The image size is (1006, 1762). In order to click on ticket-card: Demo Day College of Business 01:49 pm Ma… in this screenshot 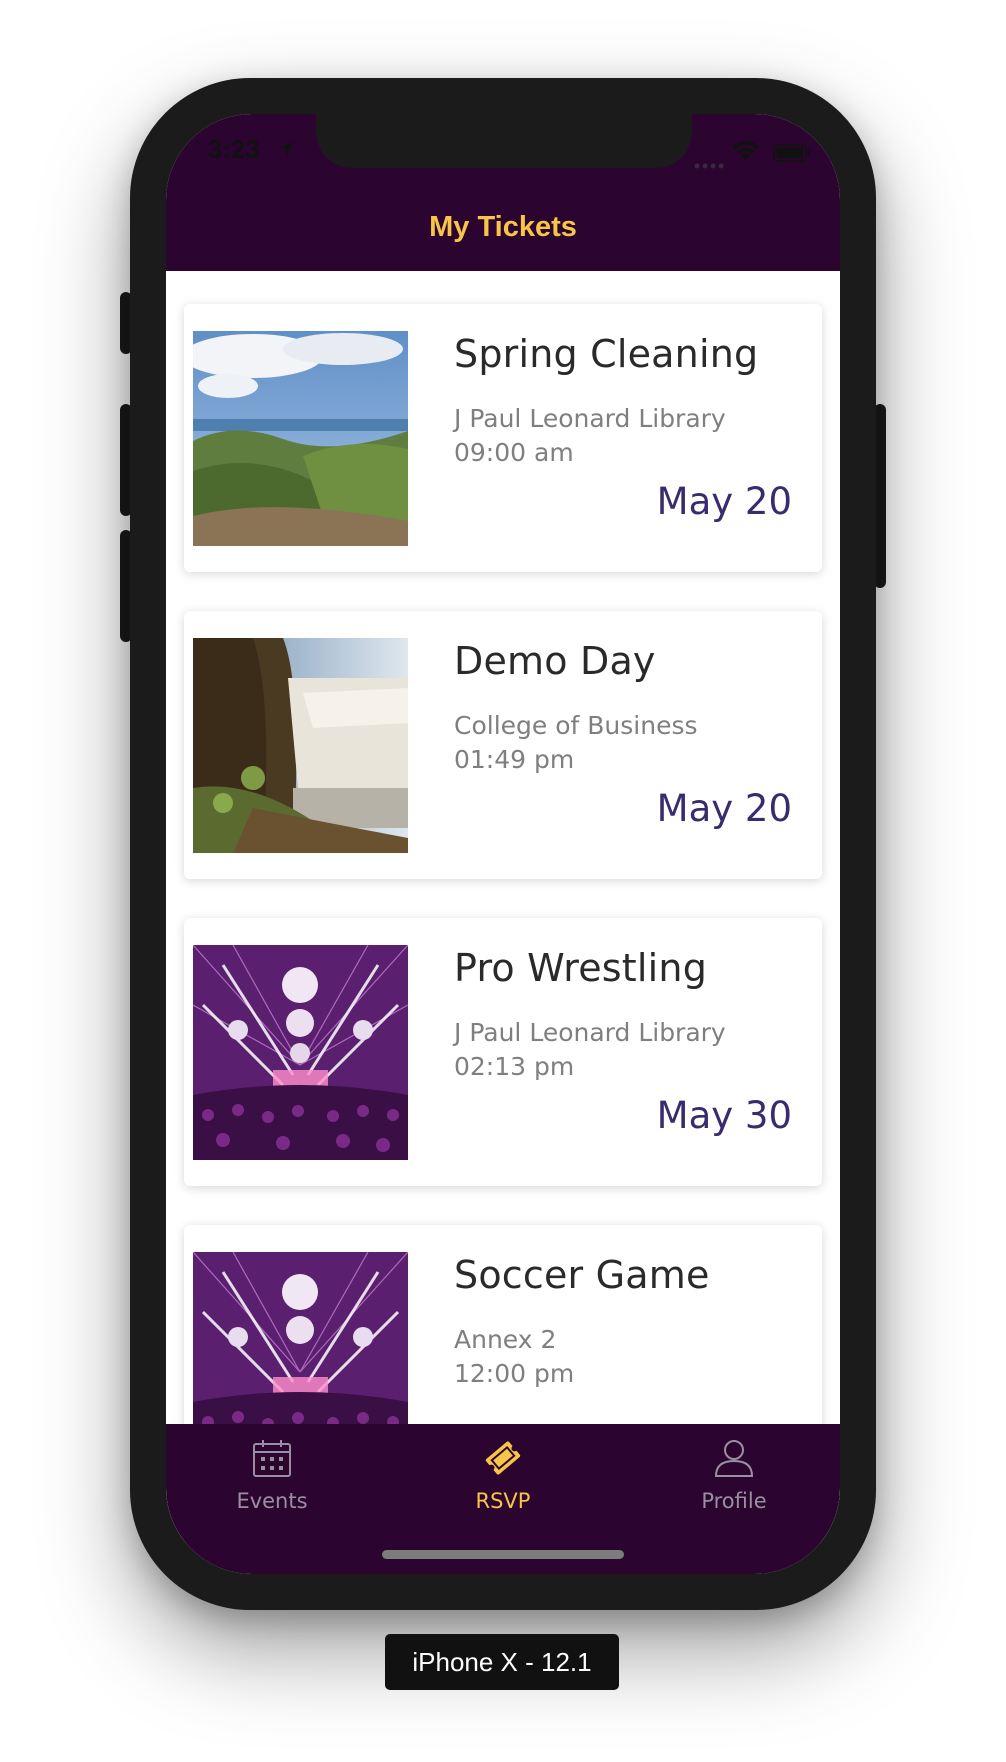, I will do `click(503, 745)`.